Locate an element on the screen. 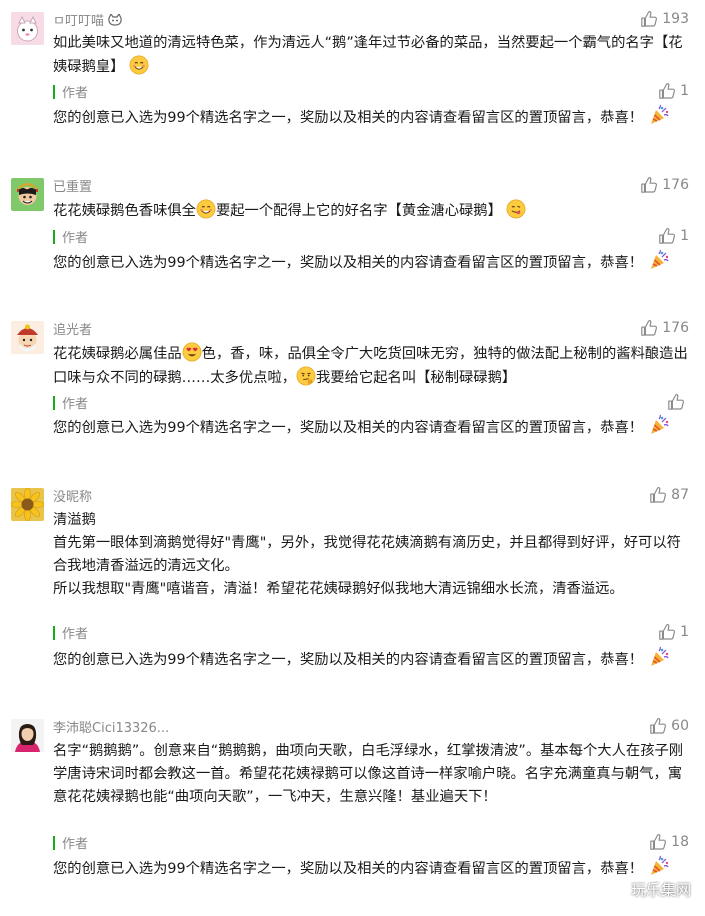  thinking-face-emoji-icon is located at coordinates (306, 376).